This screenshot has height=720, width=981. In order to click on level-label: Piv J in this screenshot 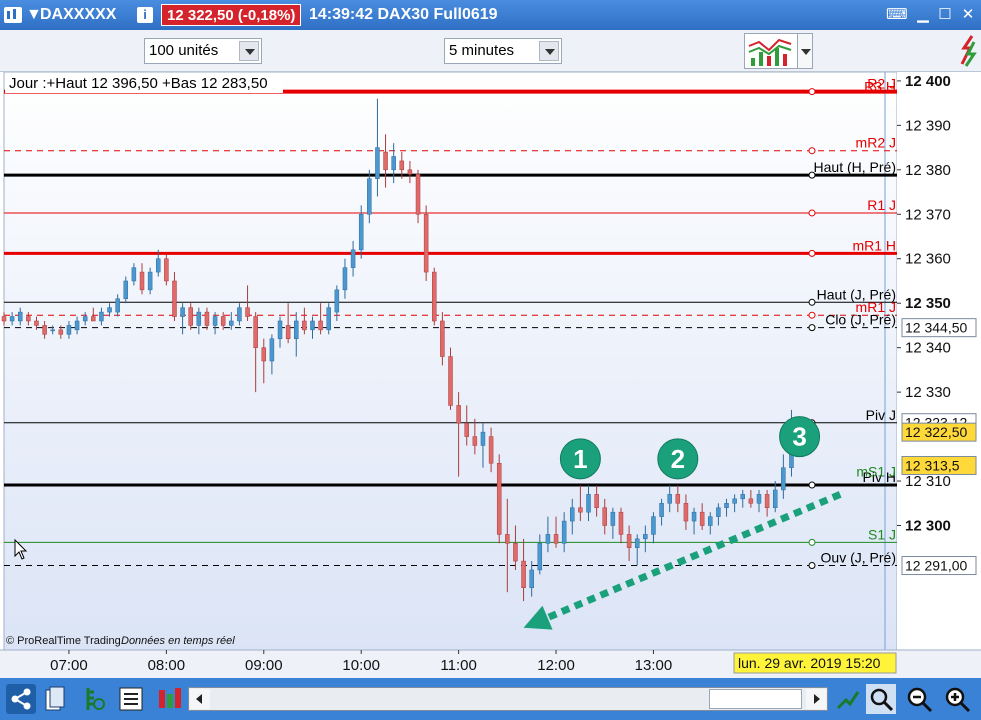, I will do `click(881, 415)`.